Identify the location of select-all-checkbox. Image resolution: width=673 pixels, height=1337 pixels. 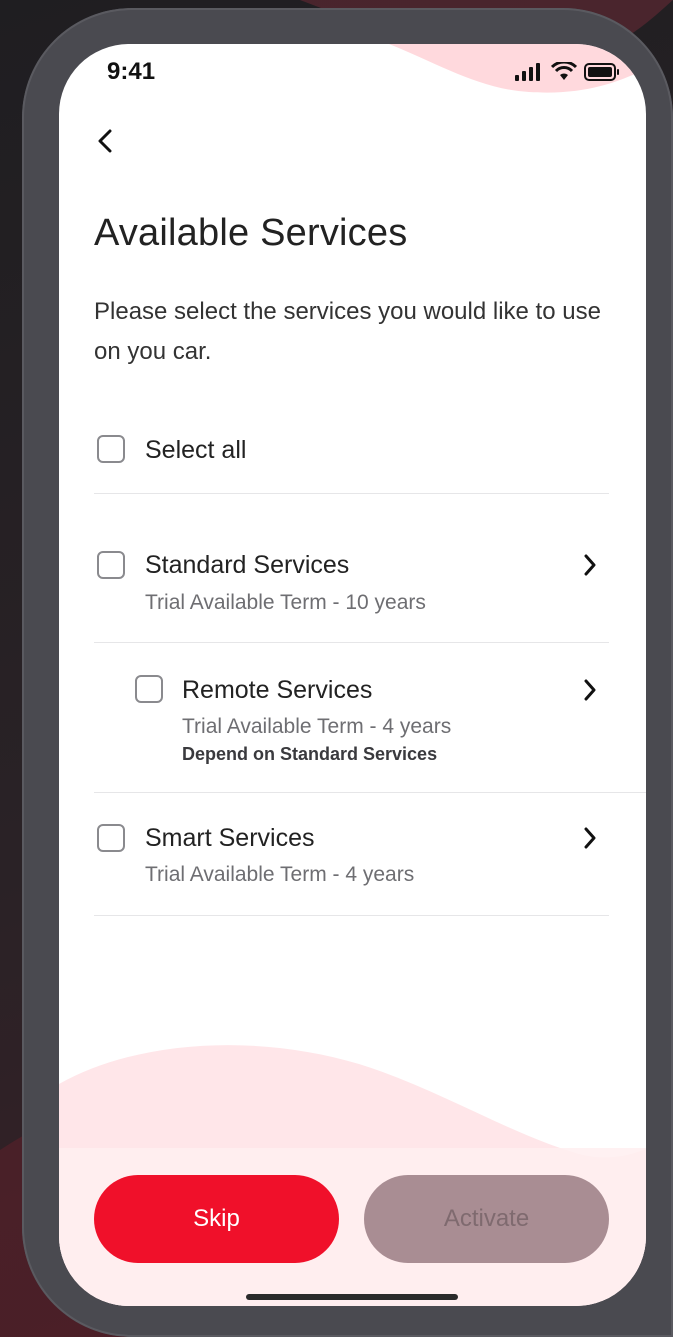
(111, 449).